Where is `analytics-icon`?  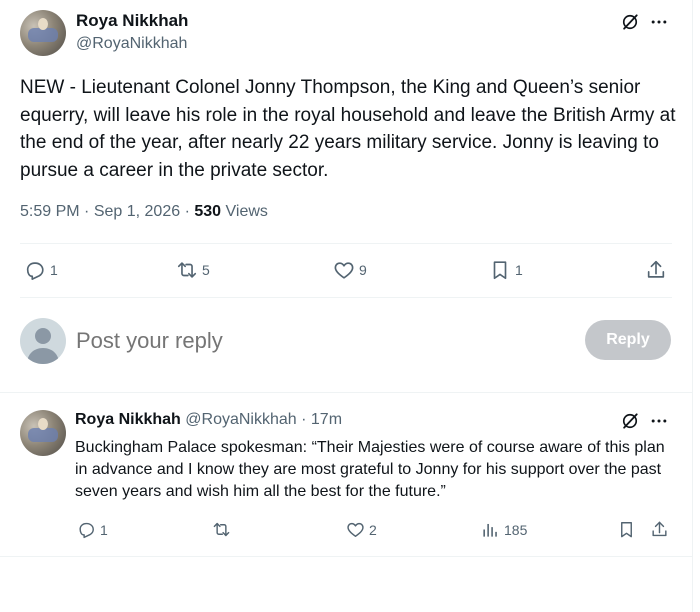 analytics-icon is located at coordinates (490, 530).